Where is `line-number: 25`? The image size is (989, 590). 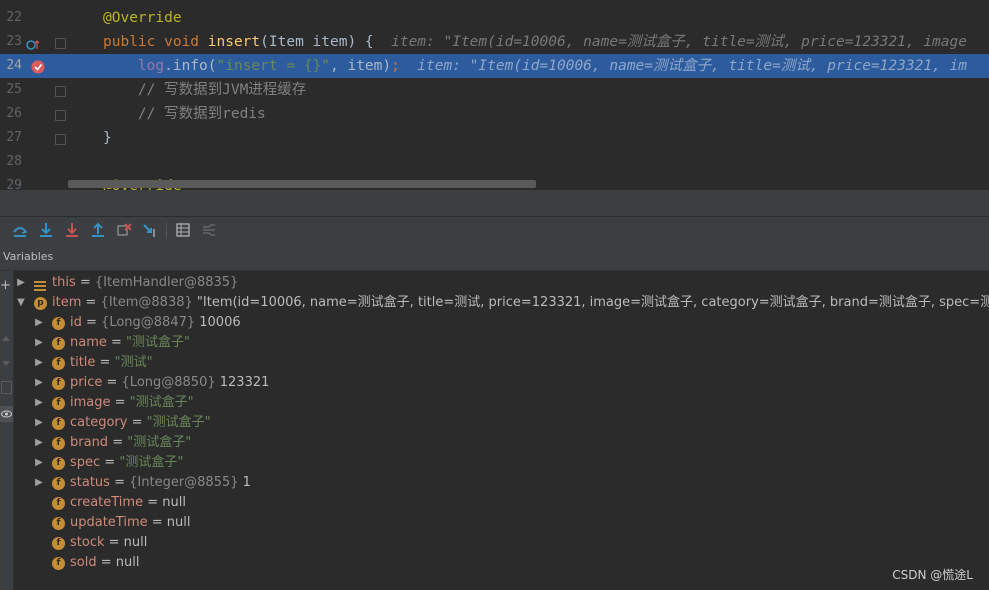
line-number: 25 is located at coordinates (11, 90).